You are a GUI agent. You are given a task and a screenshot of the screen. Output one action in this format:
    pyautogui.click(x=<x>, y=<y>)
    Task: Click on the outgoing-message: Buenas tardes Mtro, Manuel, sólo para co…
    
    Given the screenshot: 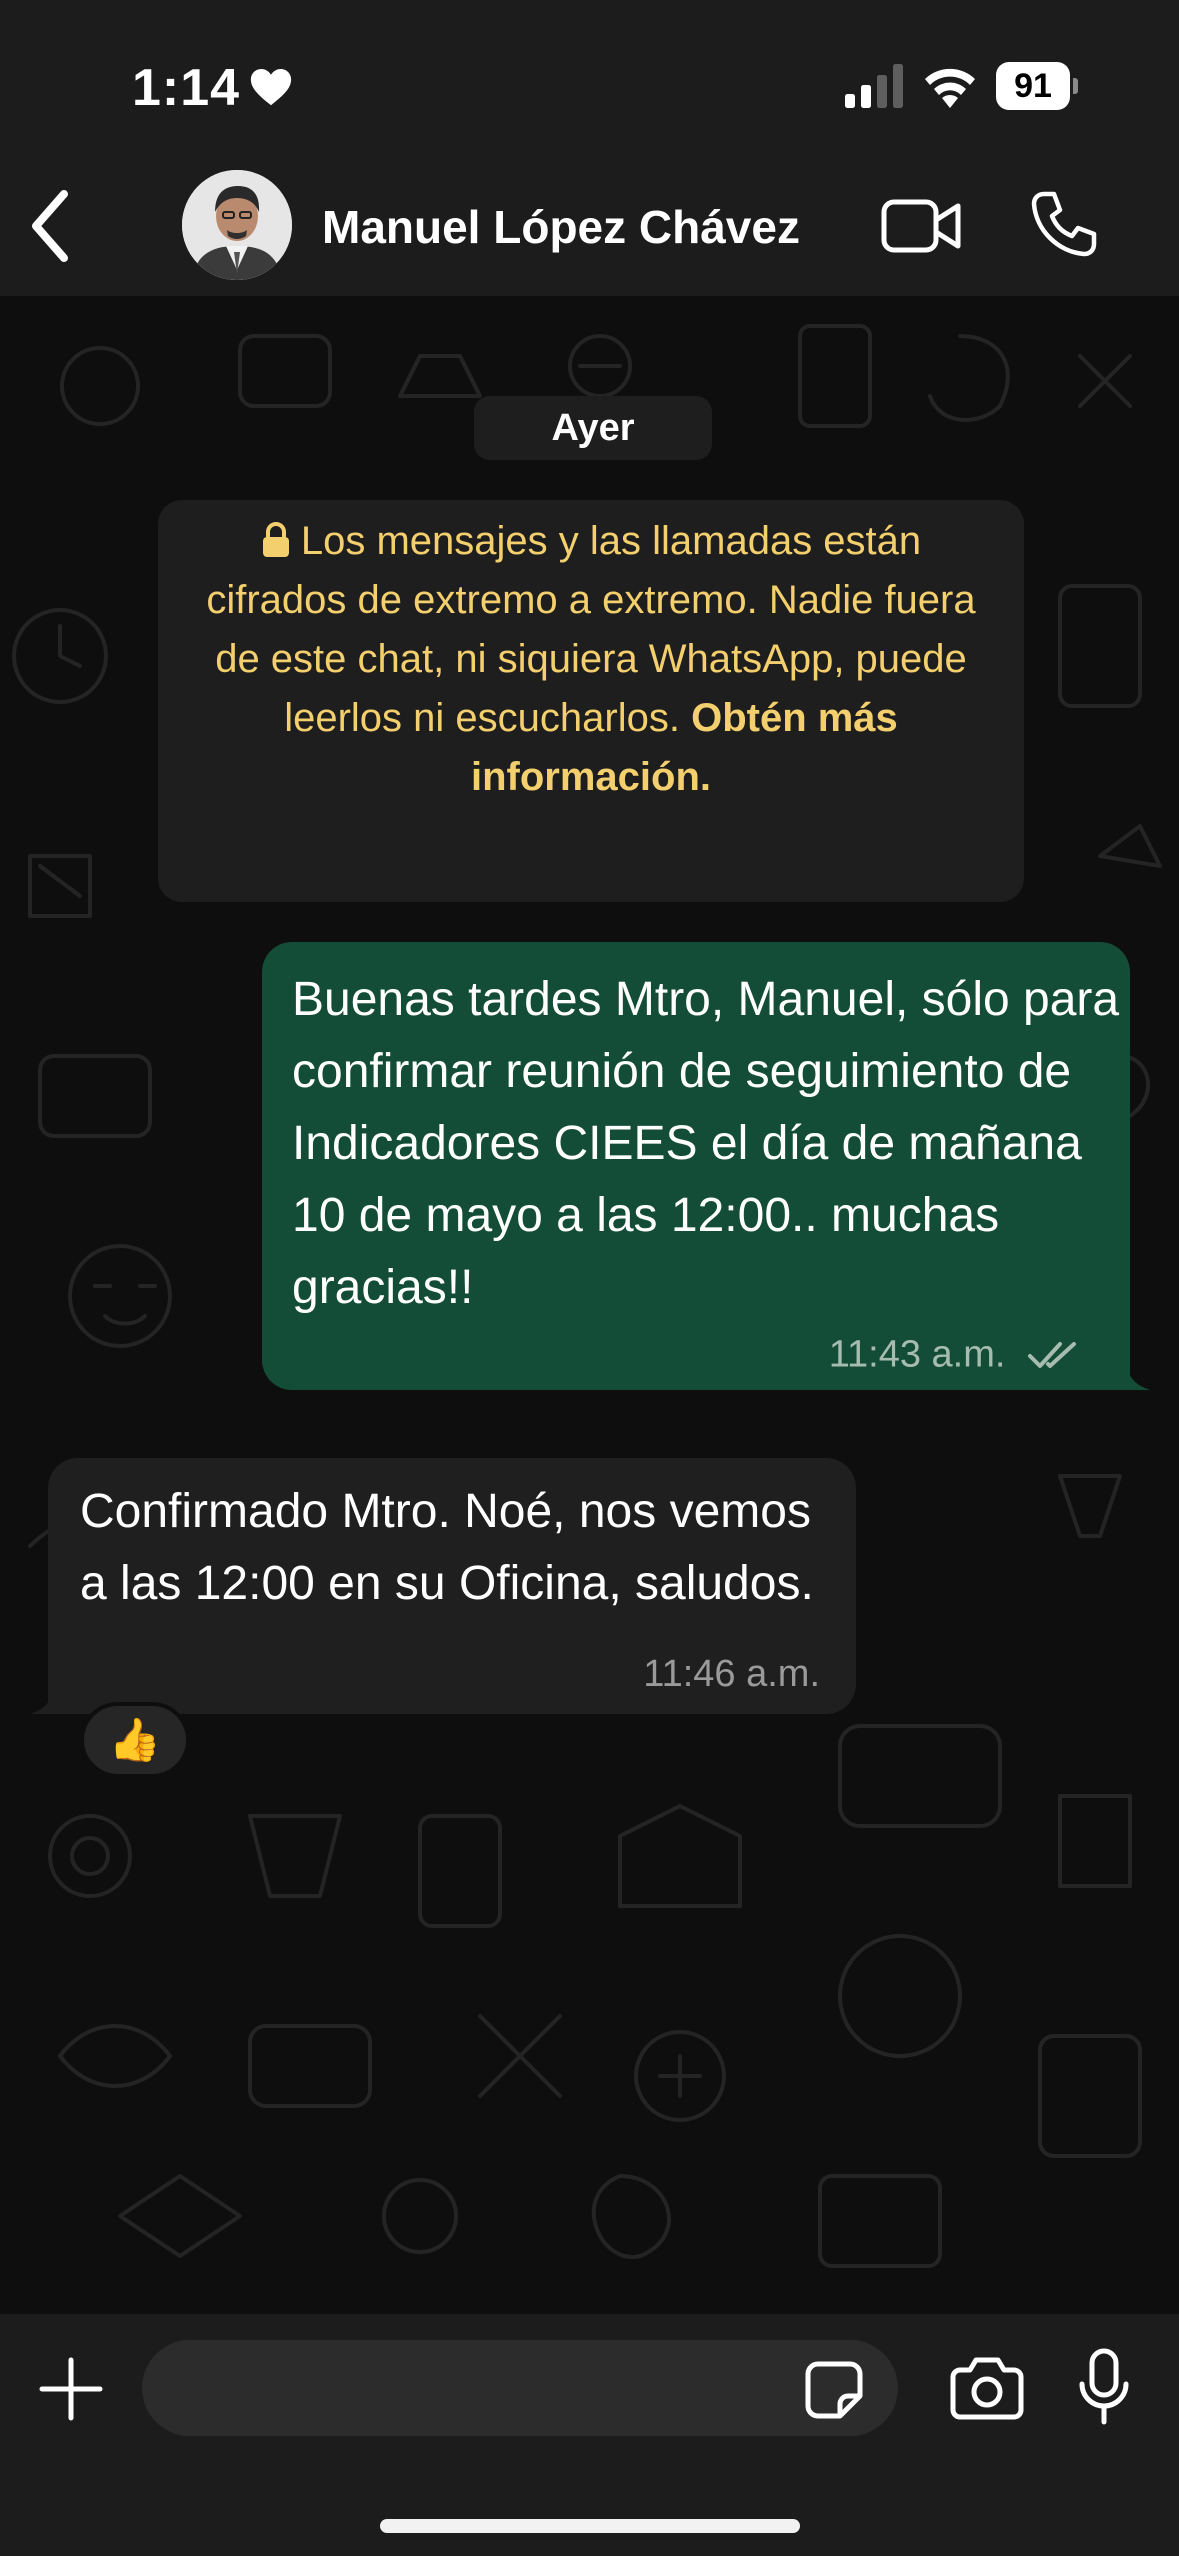 What is the action you would take?
    pyautogui.click(x=696, y=1166)
    